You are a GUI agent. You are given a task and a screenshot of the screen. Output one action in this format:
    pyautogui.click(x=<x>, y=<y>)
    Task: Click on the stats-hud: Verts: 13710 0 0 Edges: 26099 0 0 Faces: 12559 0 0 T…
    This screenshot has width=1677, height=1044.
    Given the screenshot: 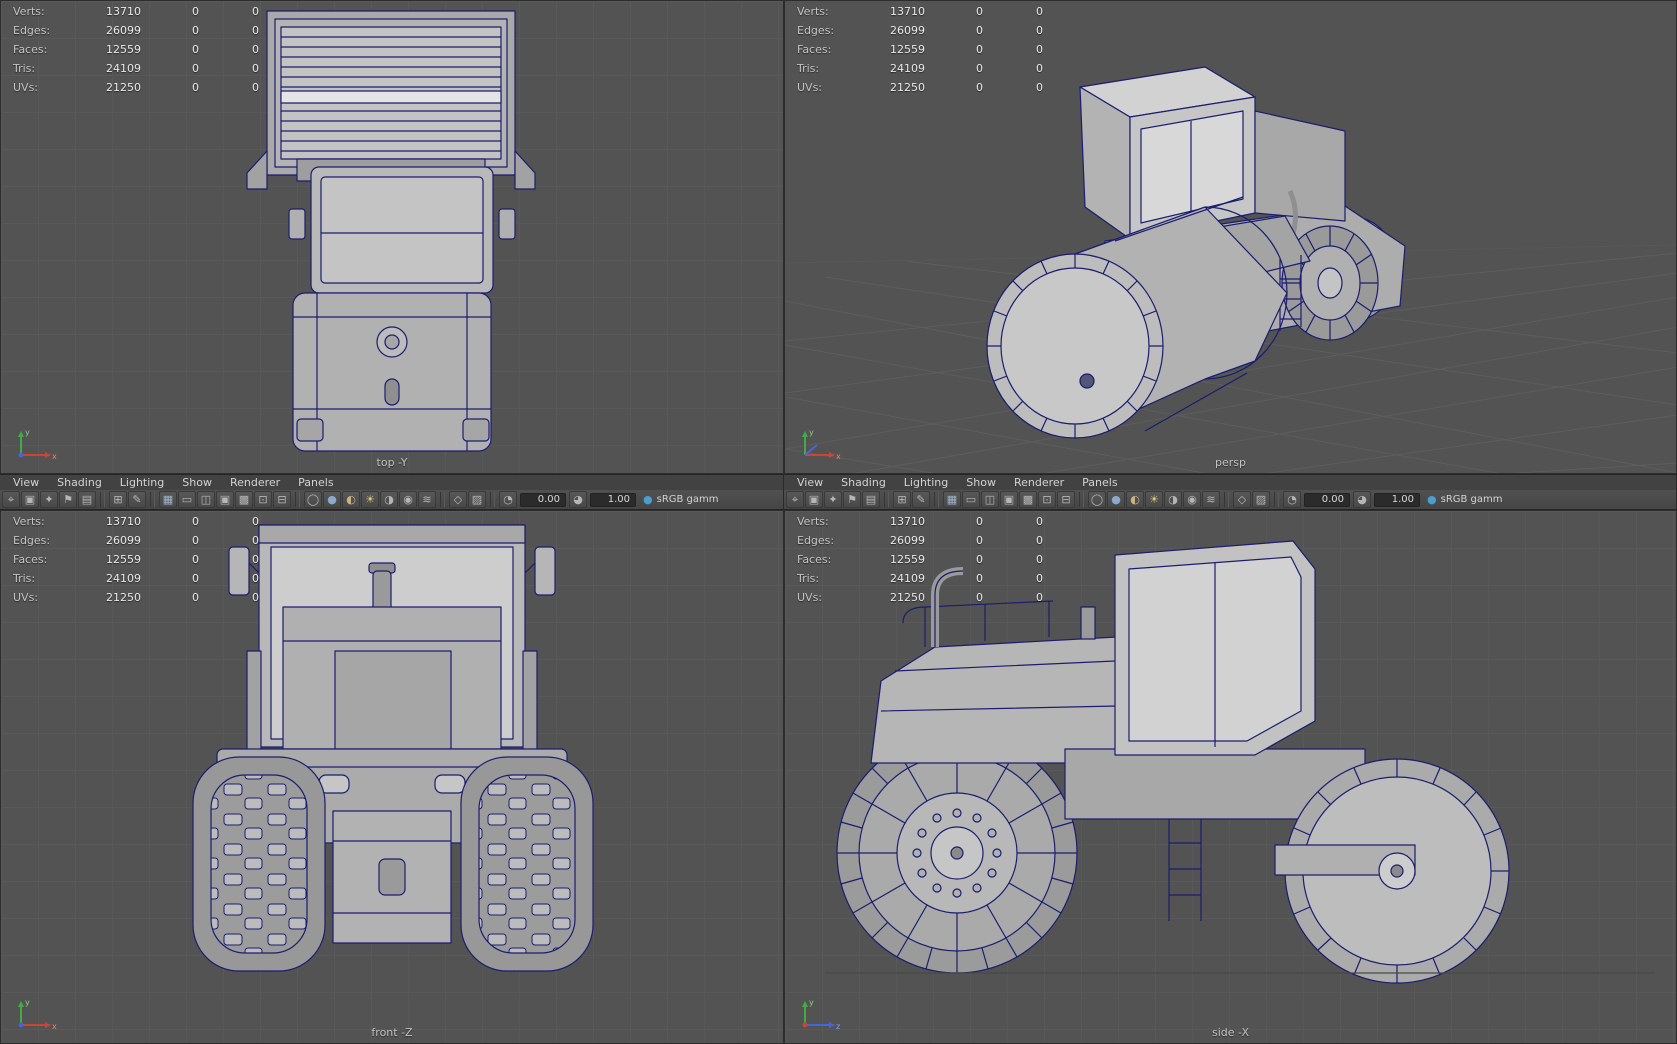 What is the action you would take?
    pyautogui.click(x=136, y=559)
    